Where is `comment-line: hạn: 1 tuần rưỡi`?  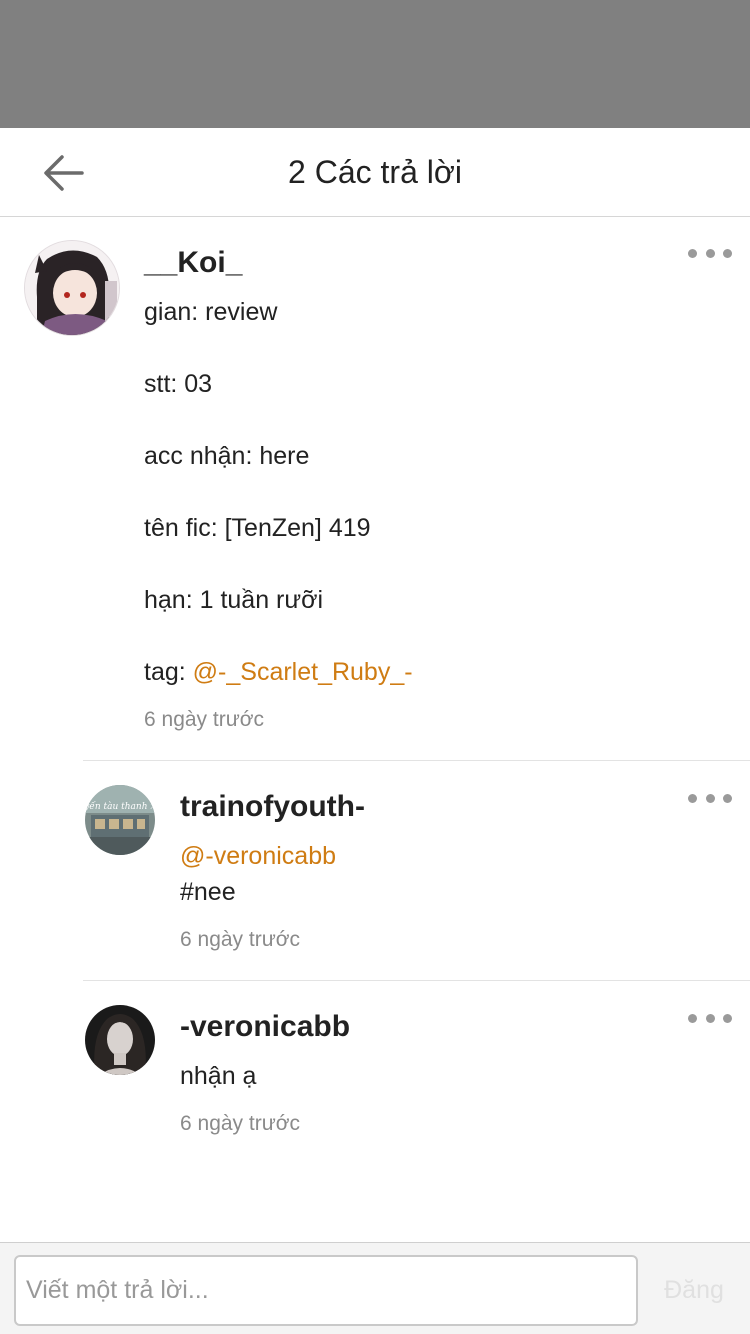 comment-line: hạn: 1 tuần rưỡi is located at coordinates (234, 600).